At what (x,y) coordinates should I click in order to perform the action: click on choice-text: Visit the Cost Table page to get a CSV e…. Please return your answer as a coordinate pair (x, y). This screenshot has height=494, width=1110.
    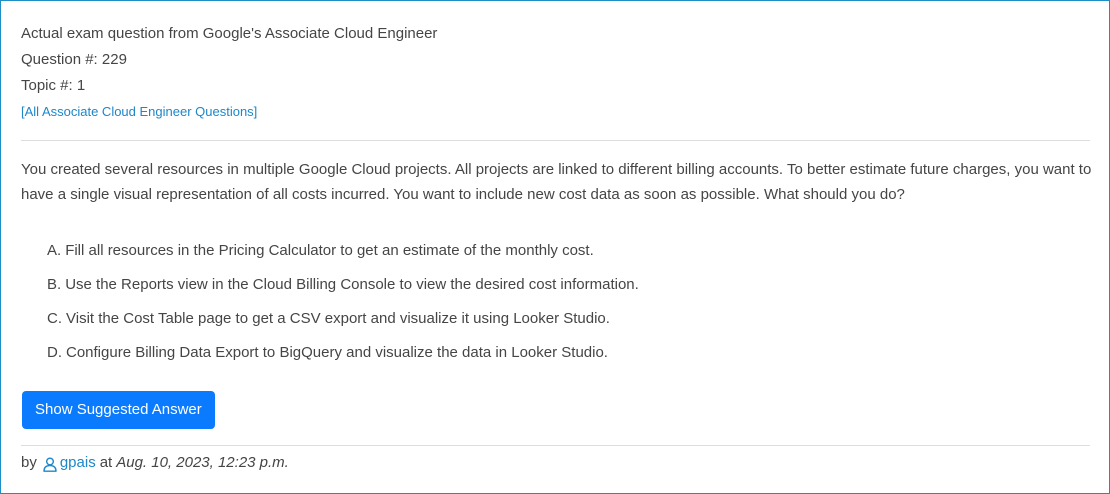
    Looking at the image, I should click on (338, 318).